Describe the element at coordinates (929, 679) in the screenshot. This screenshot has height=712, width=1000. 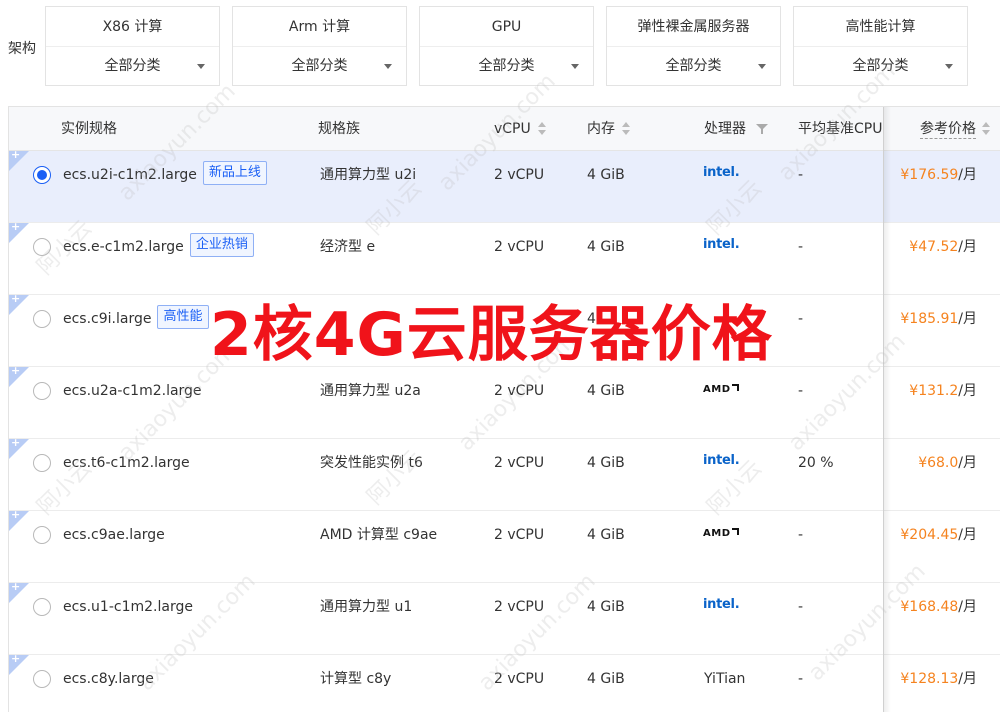
I see `price-amount: ¥128.13` at that location.